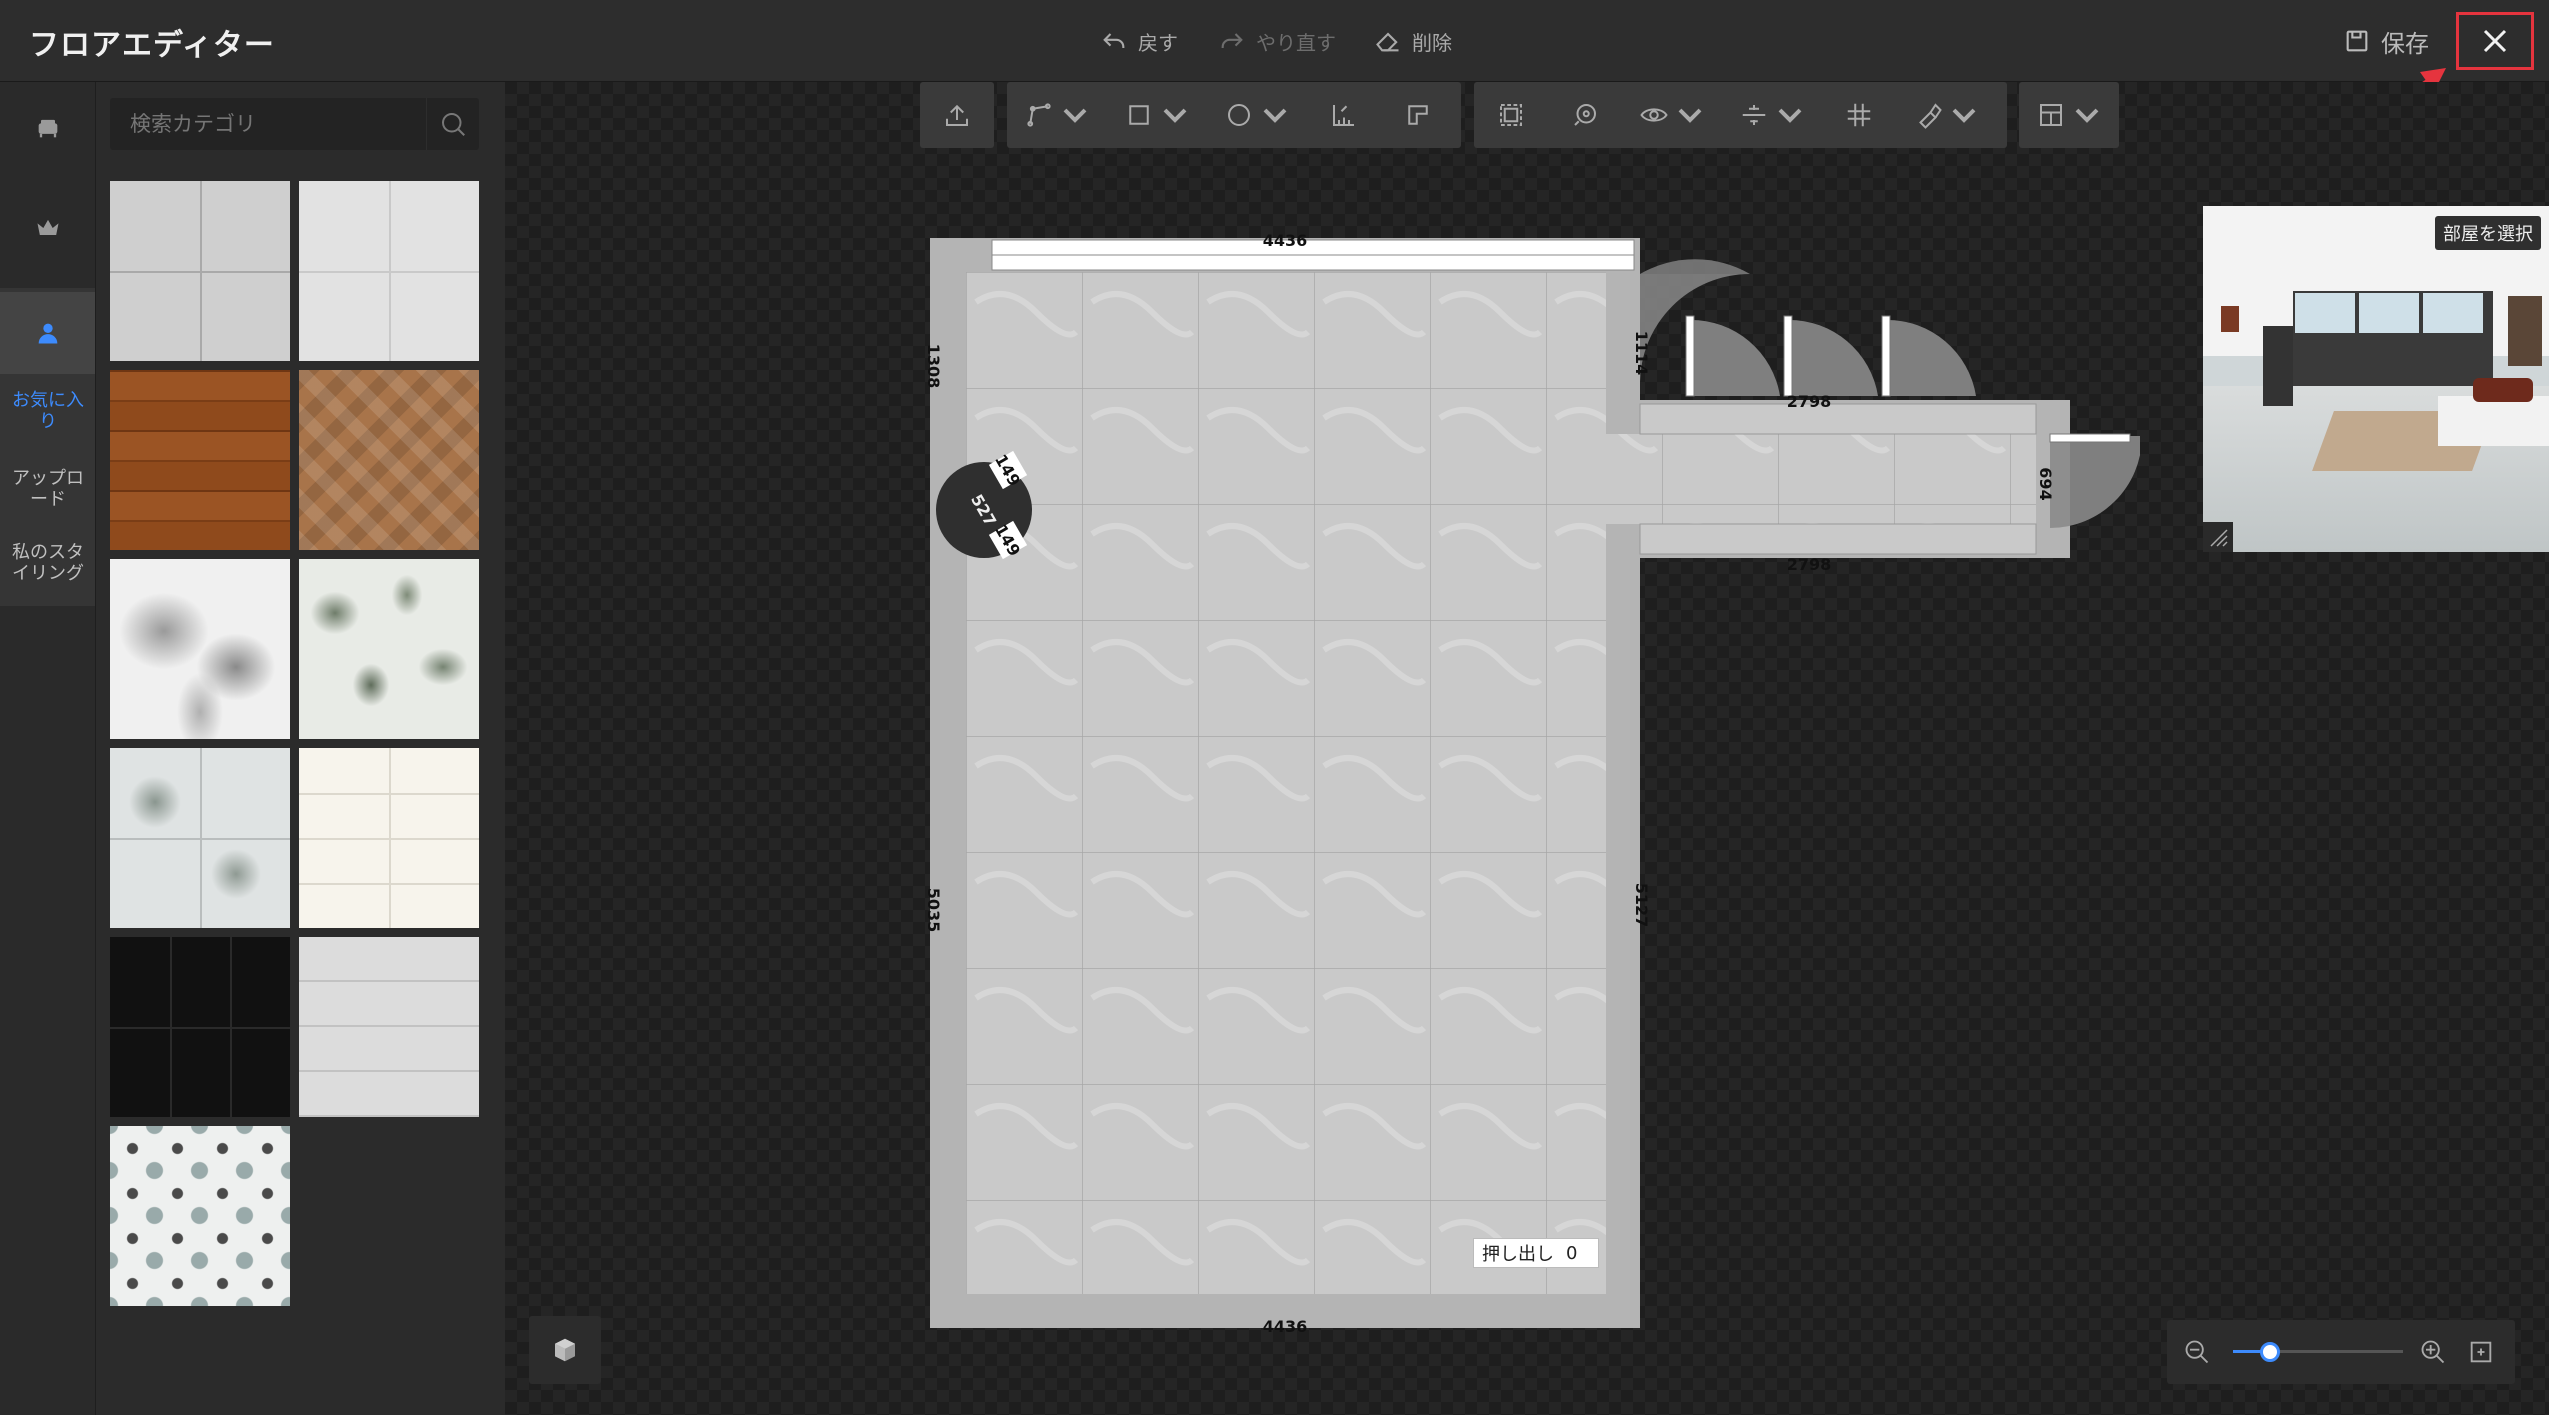  I want to click on rail-upload: アップロード, so click(48, 489).